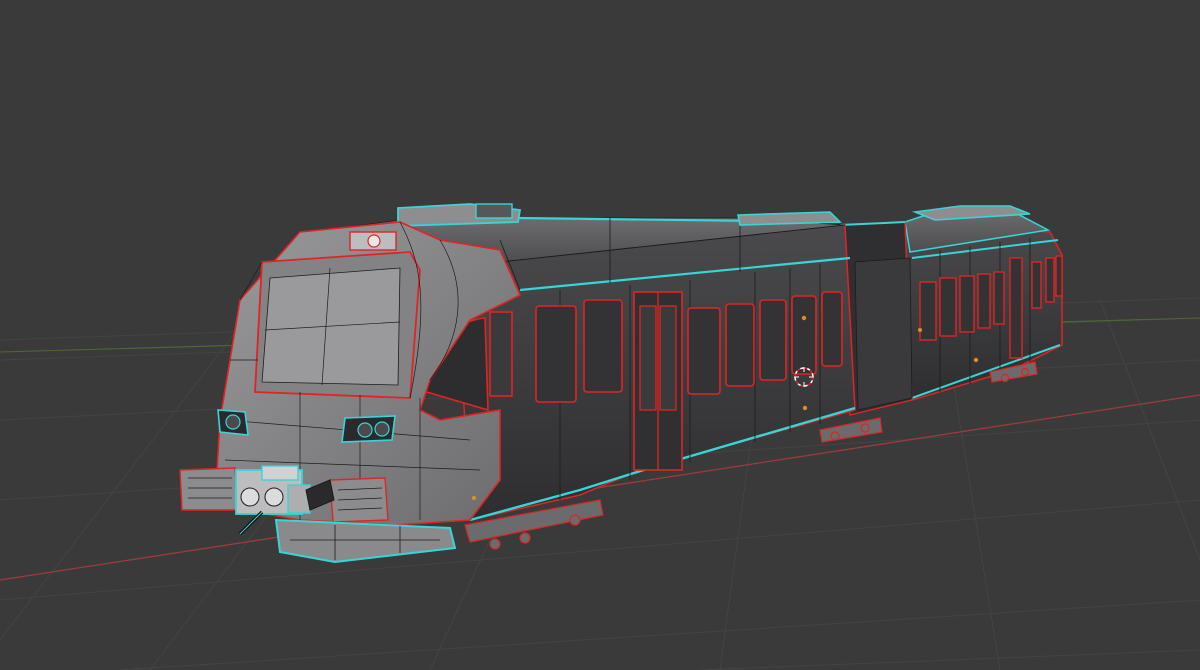 Image resolution: width=1200 pixels, height=670 pixels. Describe the element at coordinates (658, 381) in the screenshot. I see `passenger-door` at that location.